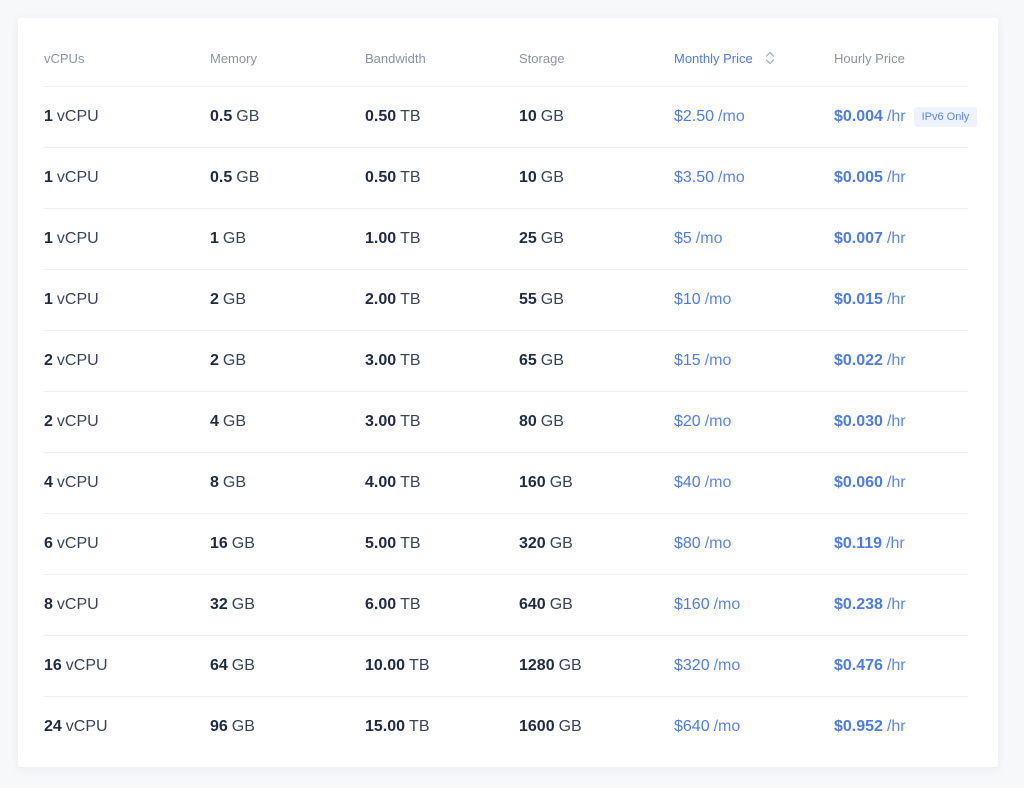  Describe the element at coordinates (395, 55) in the screenshot. I see `header-bandwidth: Bandwidth` at that location.